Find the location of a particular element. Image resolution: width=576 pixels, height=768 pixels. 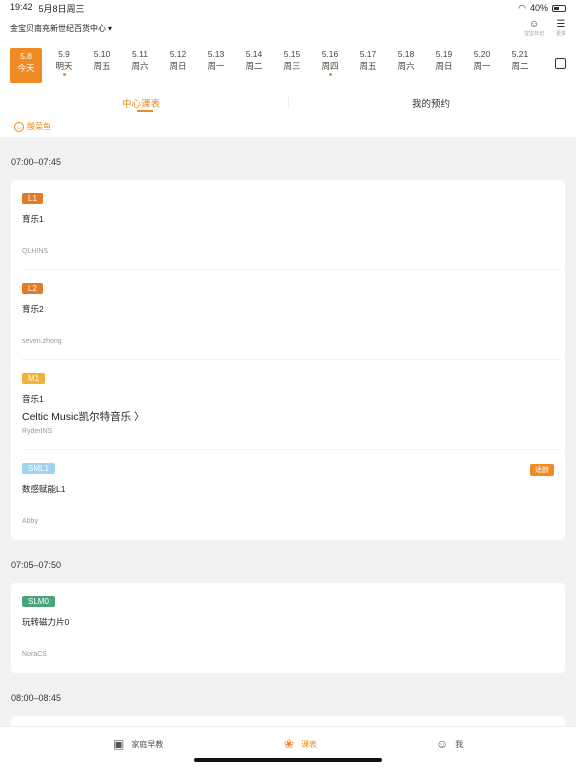

more-button: ☰ 更多 is located at coordinates (560, 27).